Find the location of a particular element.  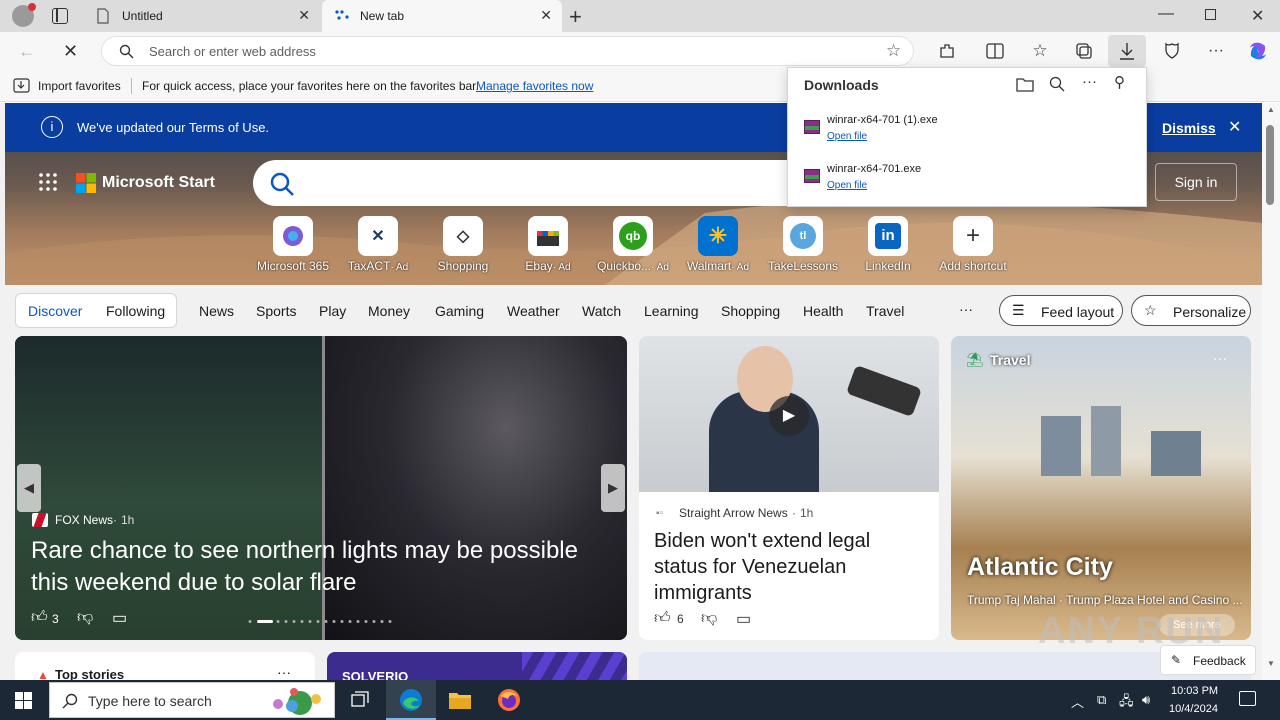

shortcut-takelessons: tl TakeLessons is located at coordinates (803, 244).